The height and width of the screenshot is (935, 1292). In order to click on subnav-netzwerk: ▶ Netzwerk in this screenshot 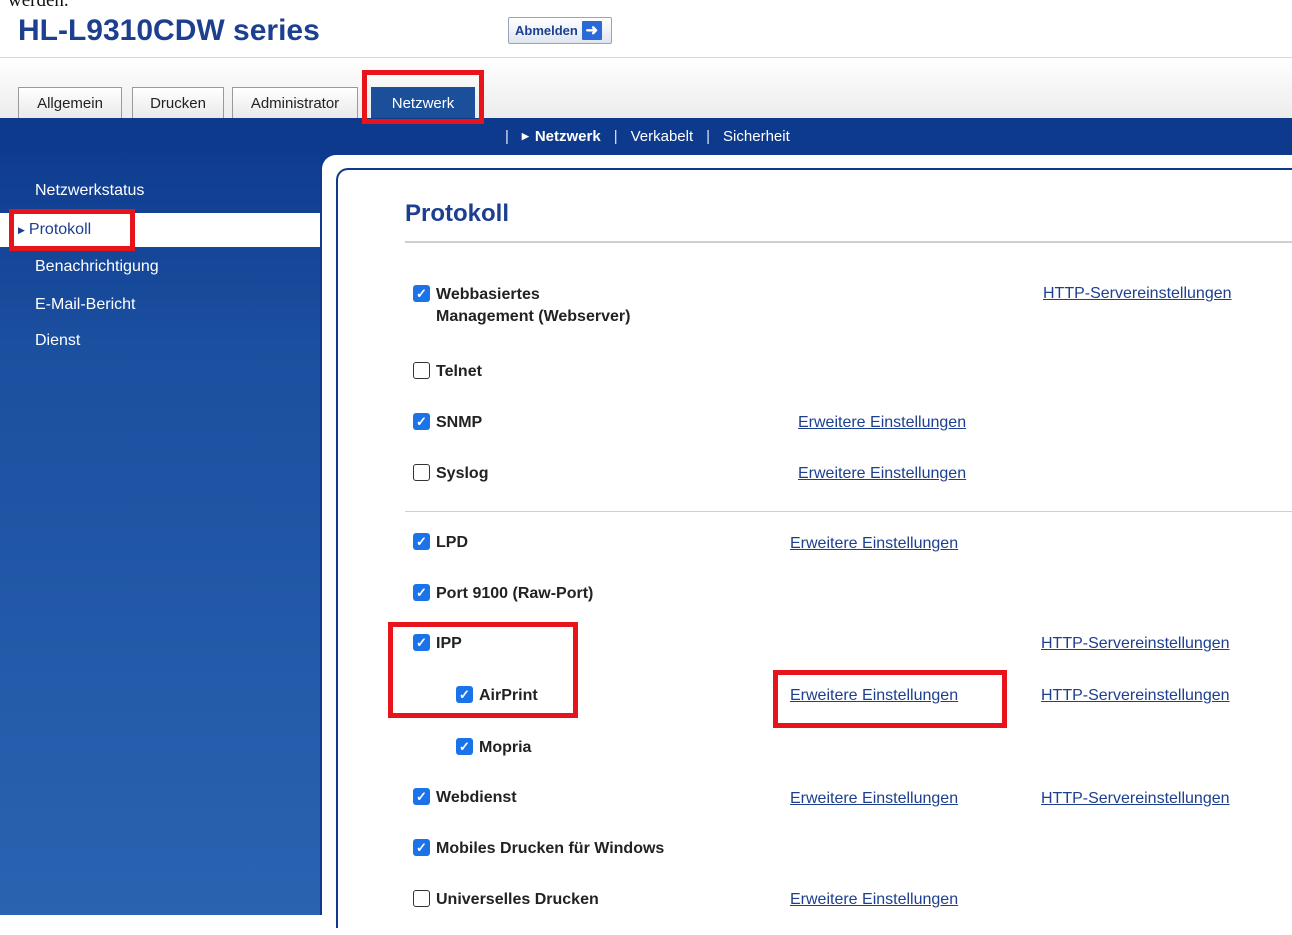, I will do `click(561, 136)`.